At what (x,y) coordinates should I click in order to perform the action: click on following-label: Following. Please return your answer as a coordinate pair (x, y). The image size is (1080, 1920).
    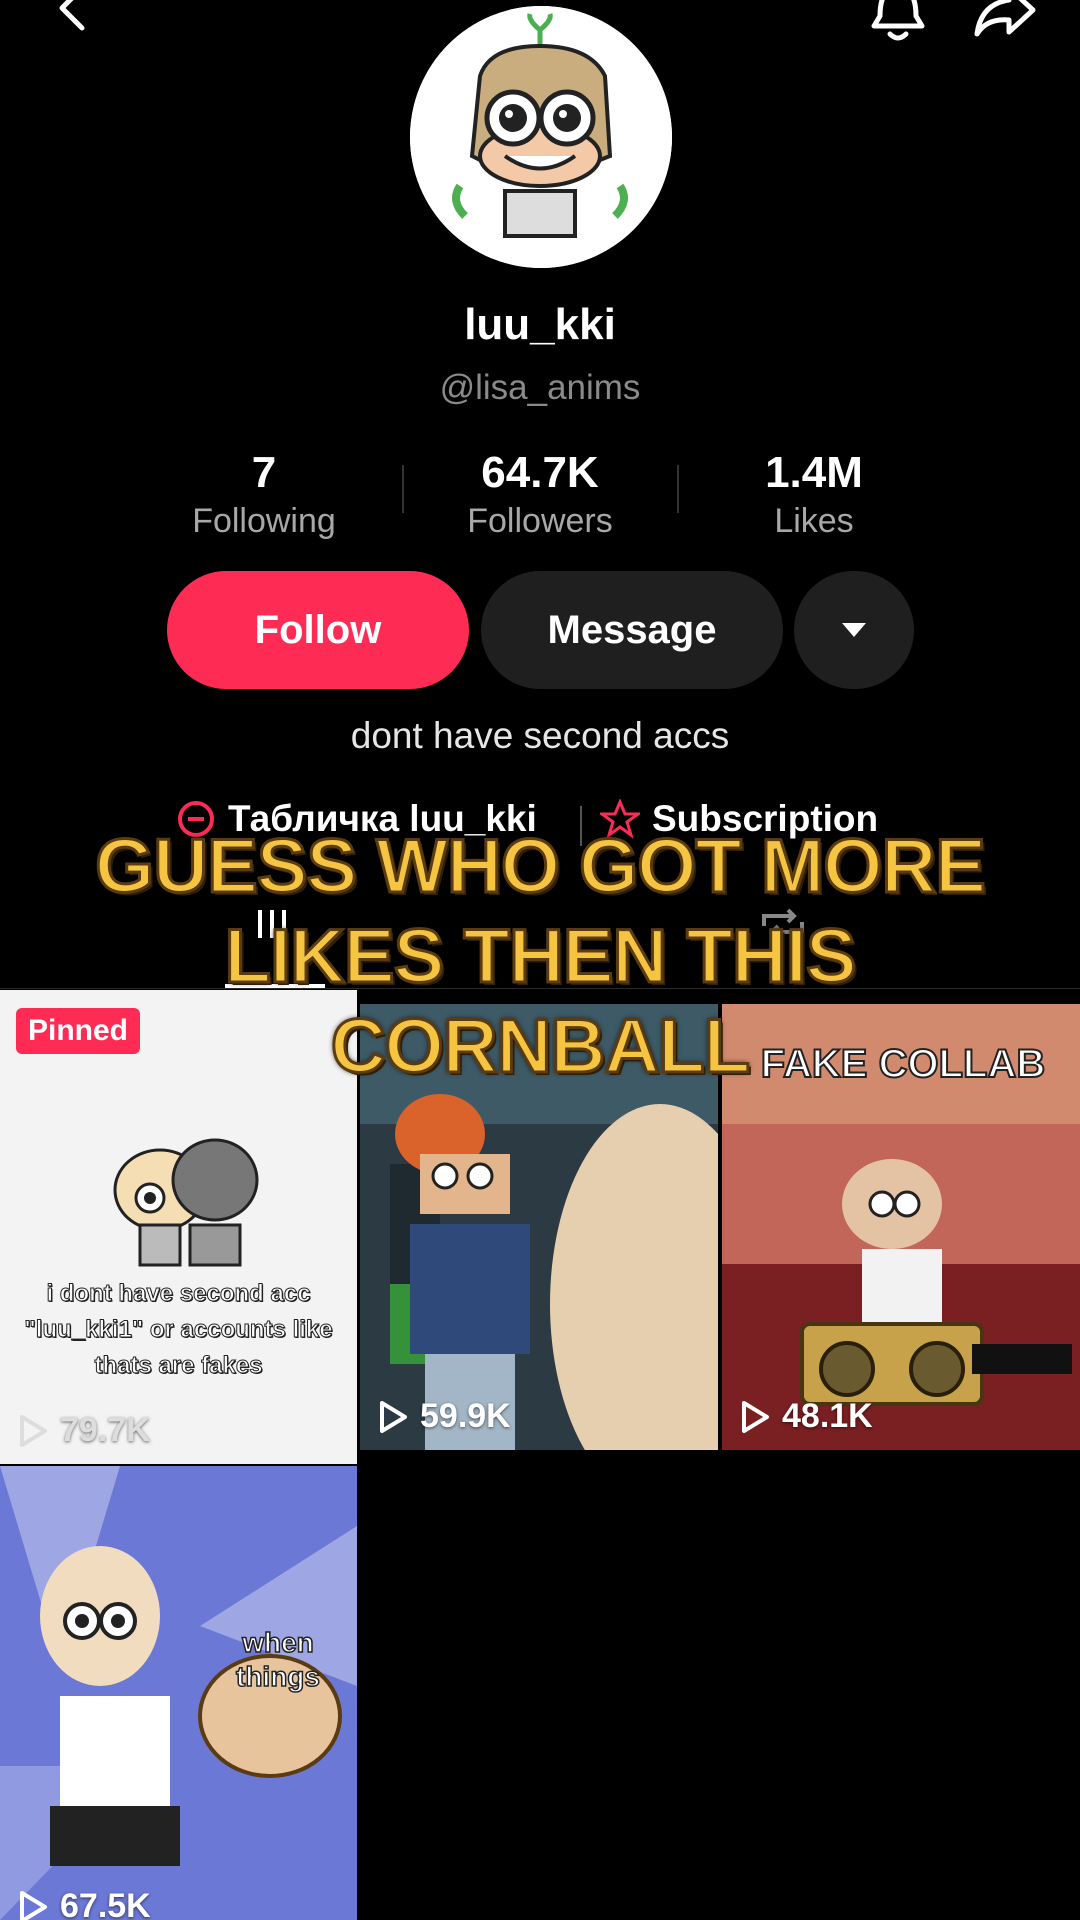
    Looking at the image, I should click on (264, 521).